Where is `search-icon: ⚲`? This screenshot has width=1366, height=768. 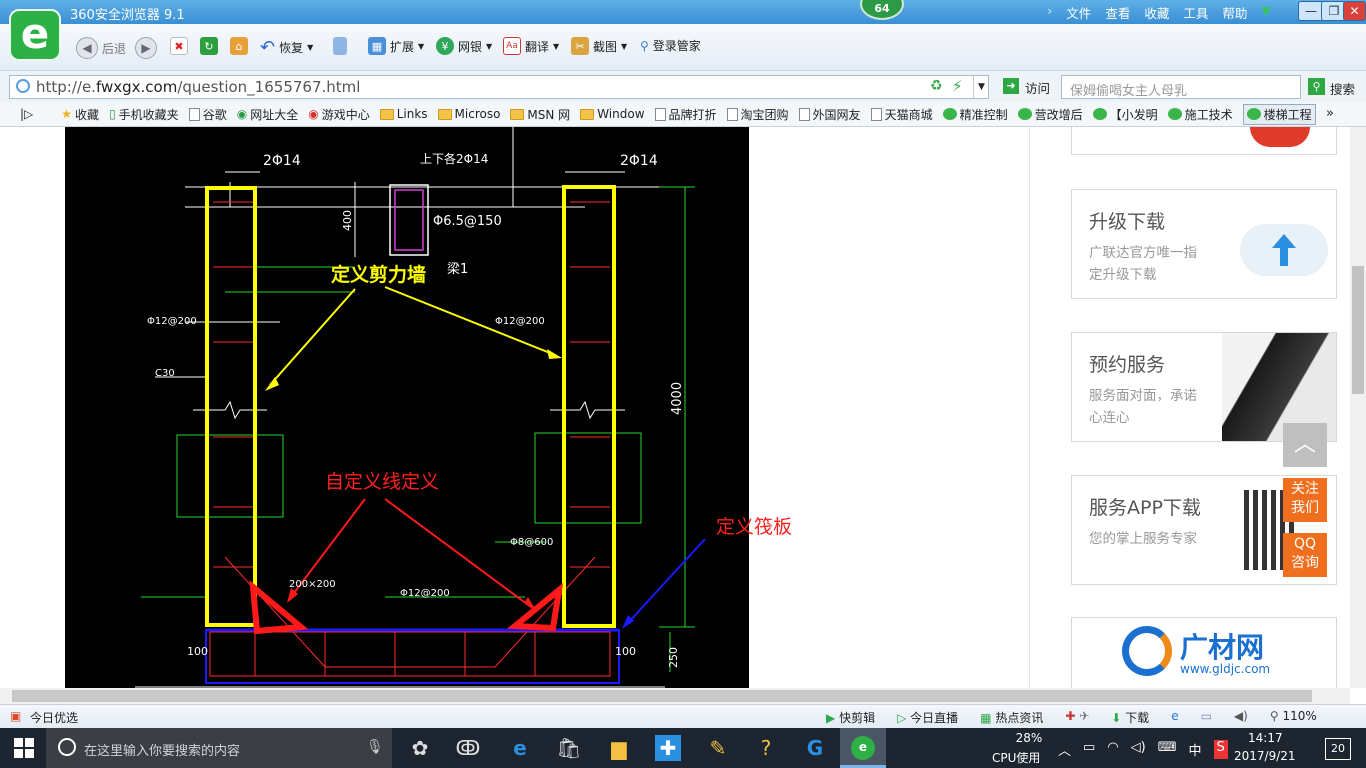 search-icon: ⚲ is located at coordinates (1316, 86).